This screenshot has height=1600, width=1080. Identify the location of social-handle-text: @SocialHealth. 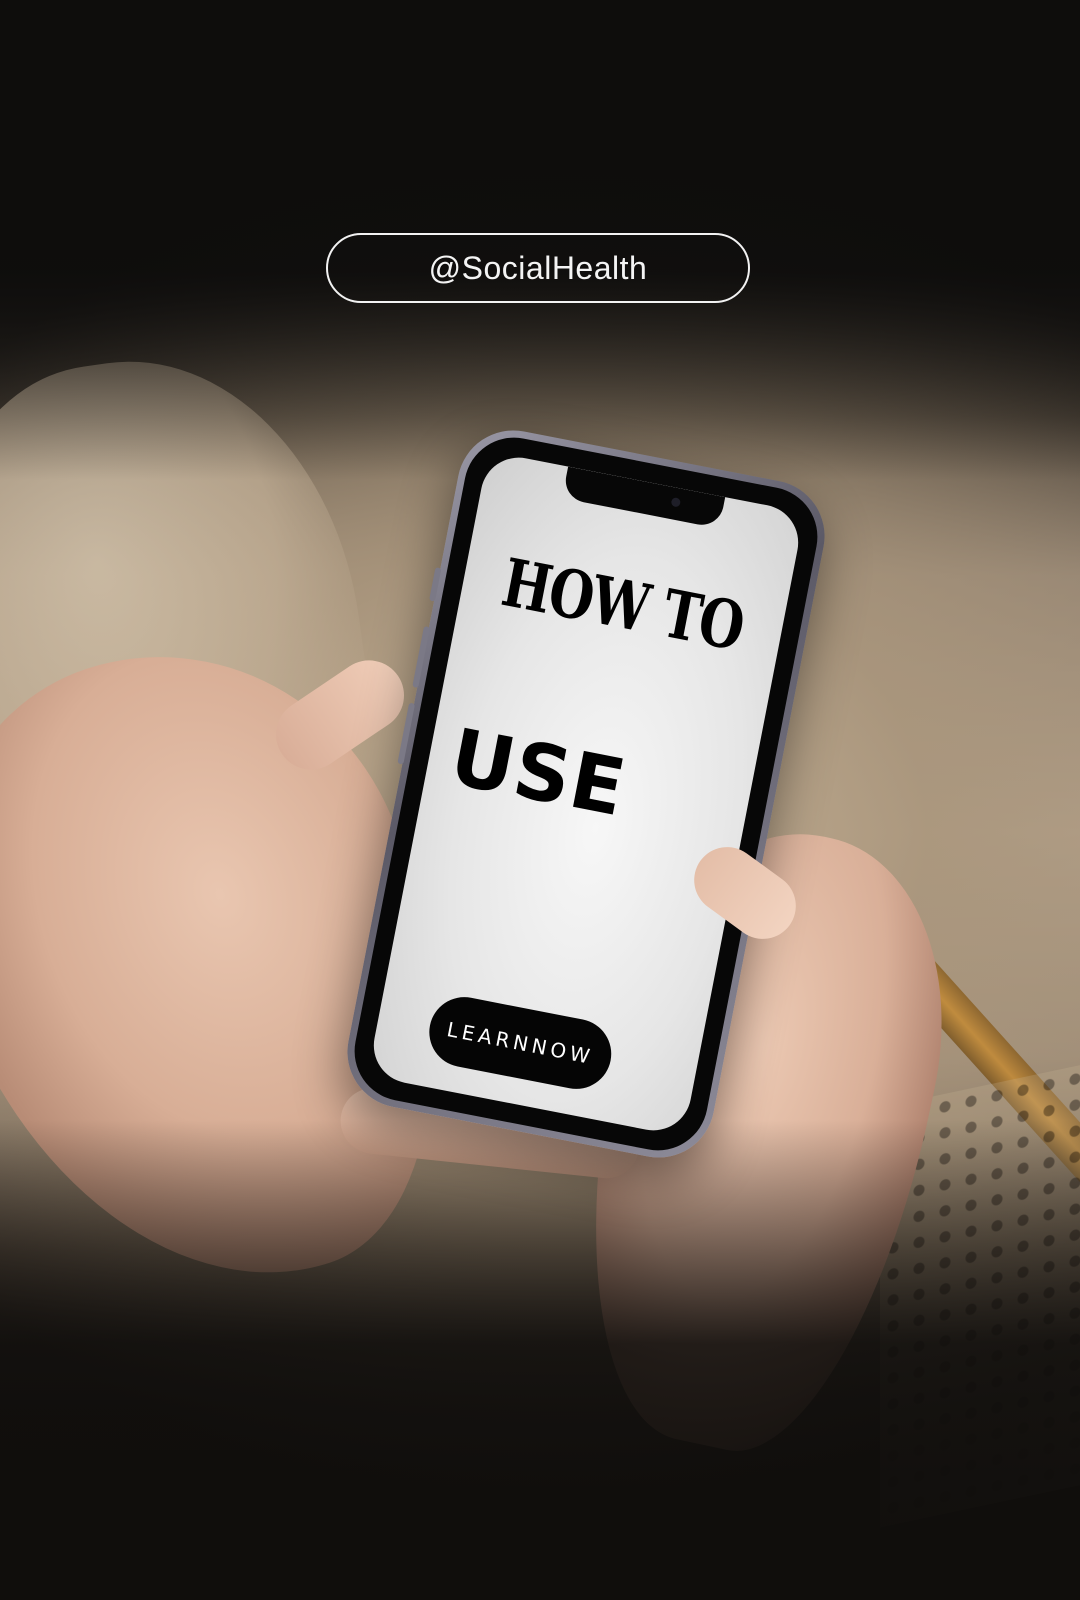
(538, 267).